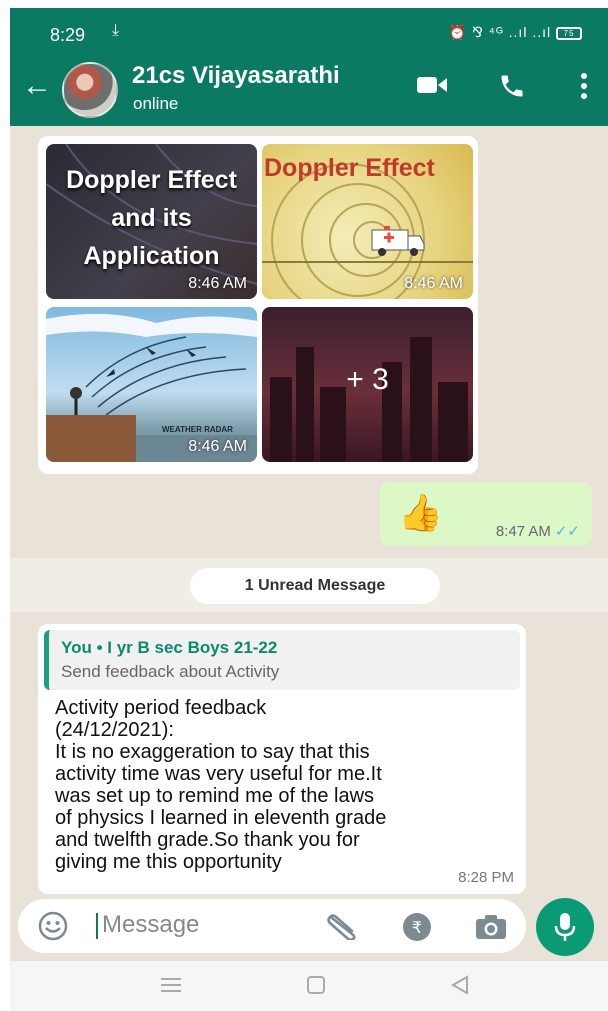 This screenshot has height=1011, width=608. What do you see at coordinates (272, 926) in the screenshot?
I see `message-composer: Message ₹` at bounding box center [272, 926].